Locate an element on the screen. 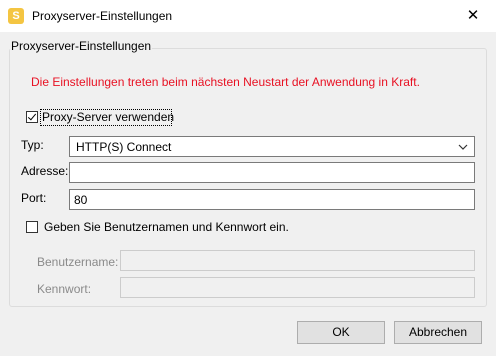  close-icon: ✕ is located at coordinates (473, 15).